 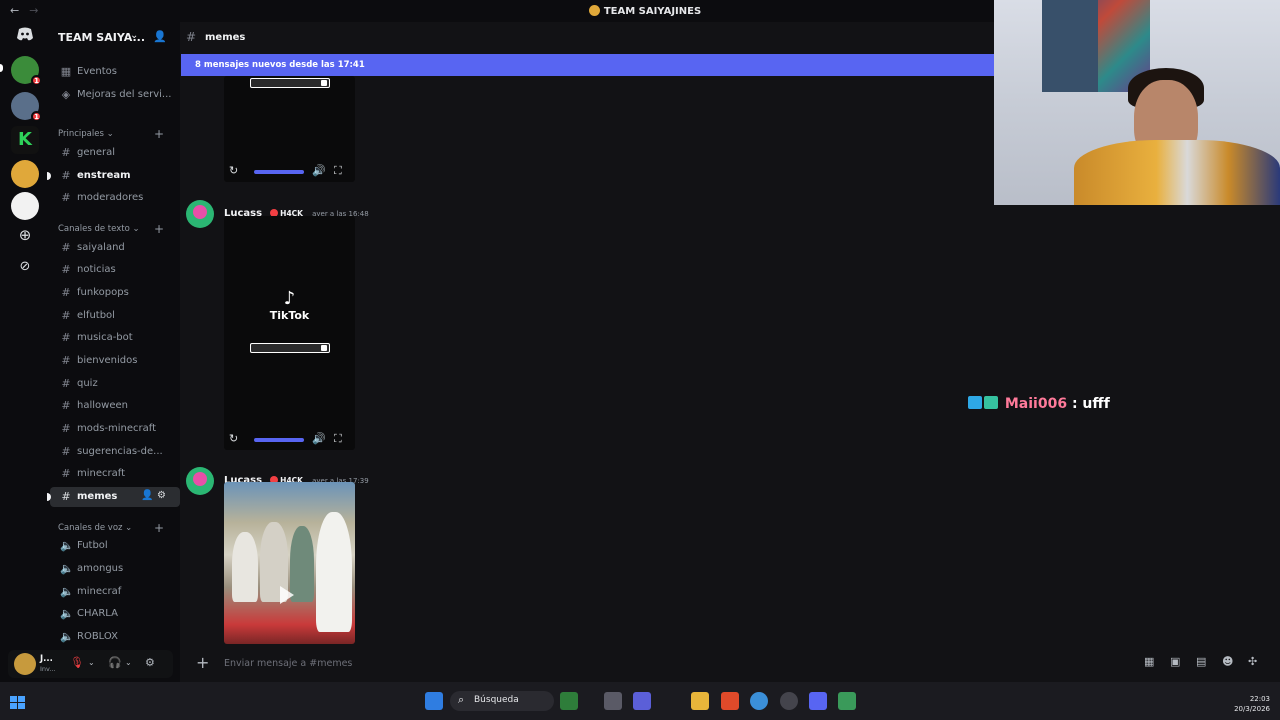 I want to click on start-windows-icon, so click(x=434, y=701).